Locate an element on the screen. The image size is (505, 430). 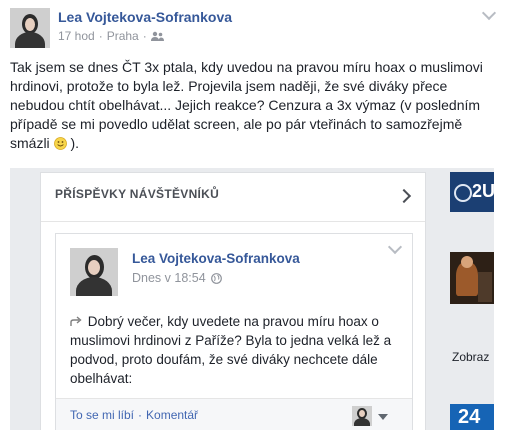
comment-meta: Dnes v 18:54 is located at coordinates (177, 278).